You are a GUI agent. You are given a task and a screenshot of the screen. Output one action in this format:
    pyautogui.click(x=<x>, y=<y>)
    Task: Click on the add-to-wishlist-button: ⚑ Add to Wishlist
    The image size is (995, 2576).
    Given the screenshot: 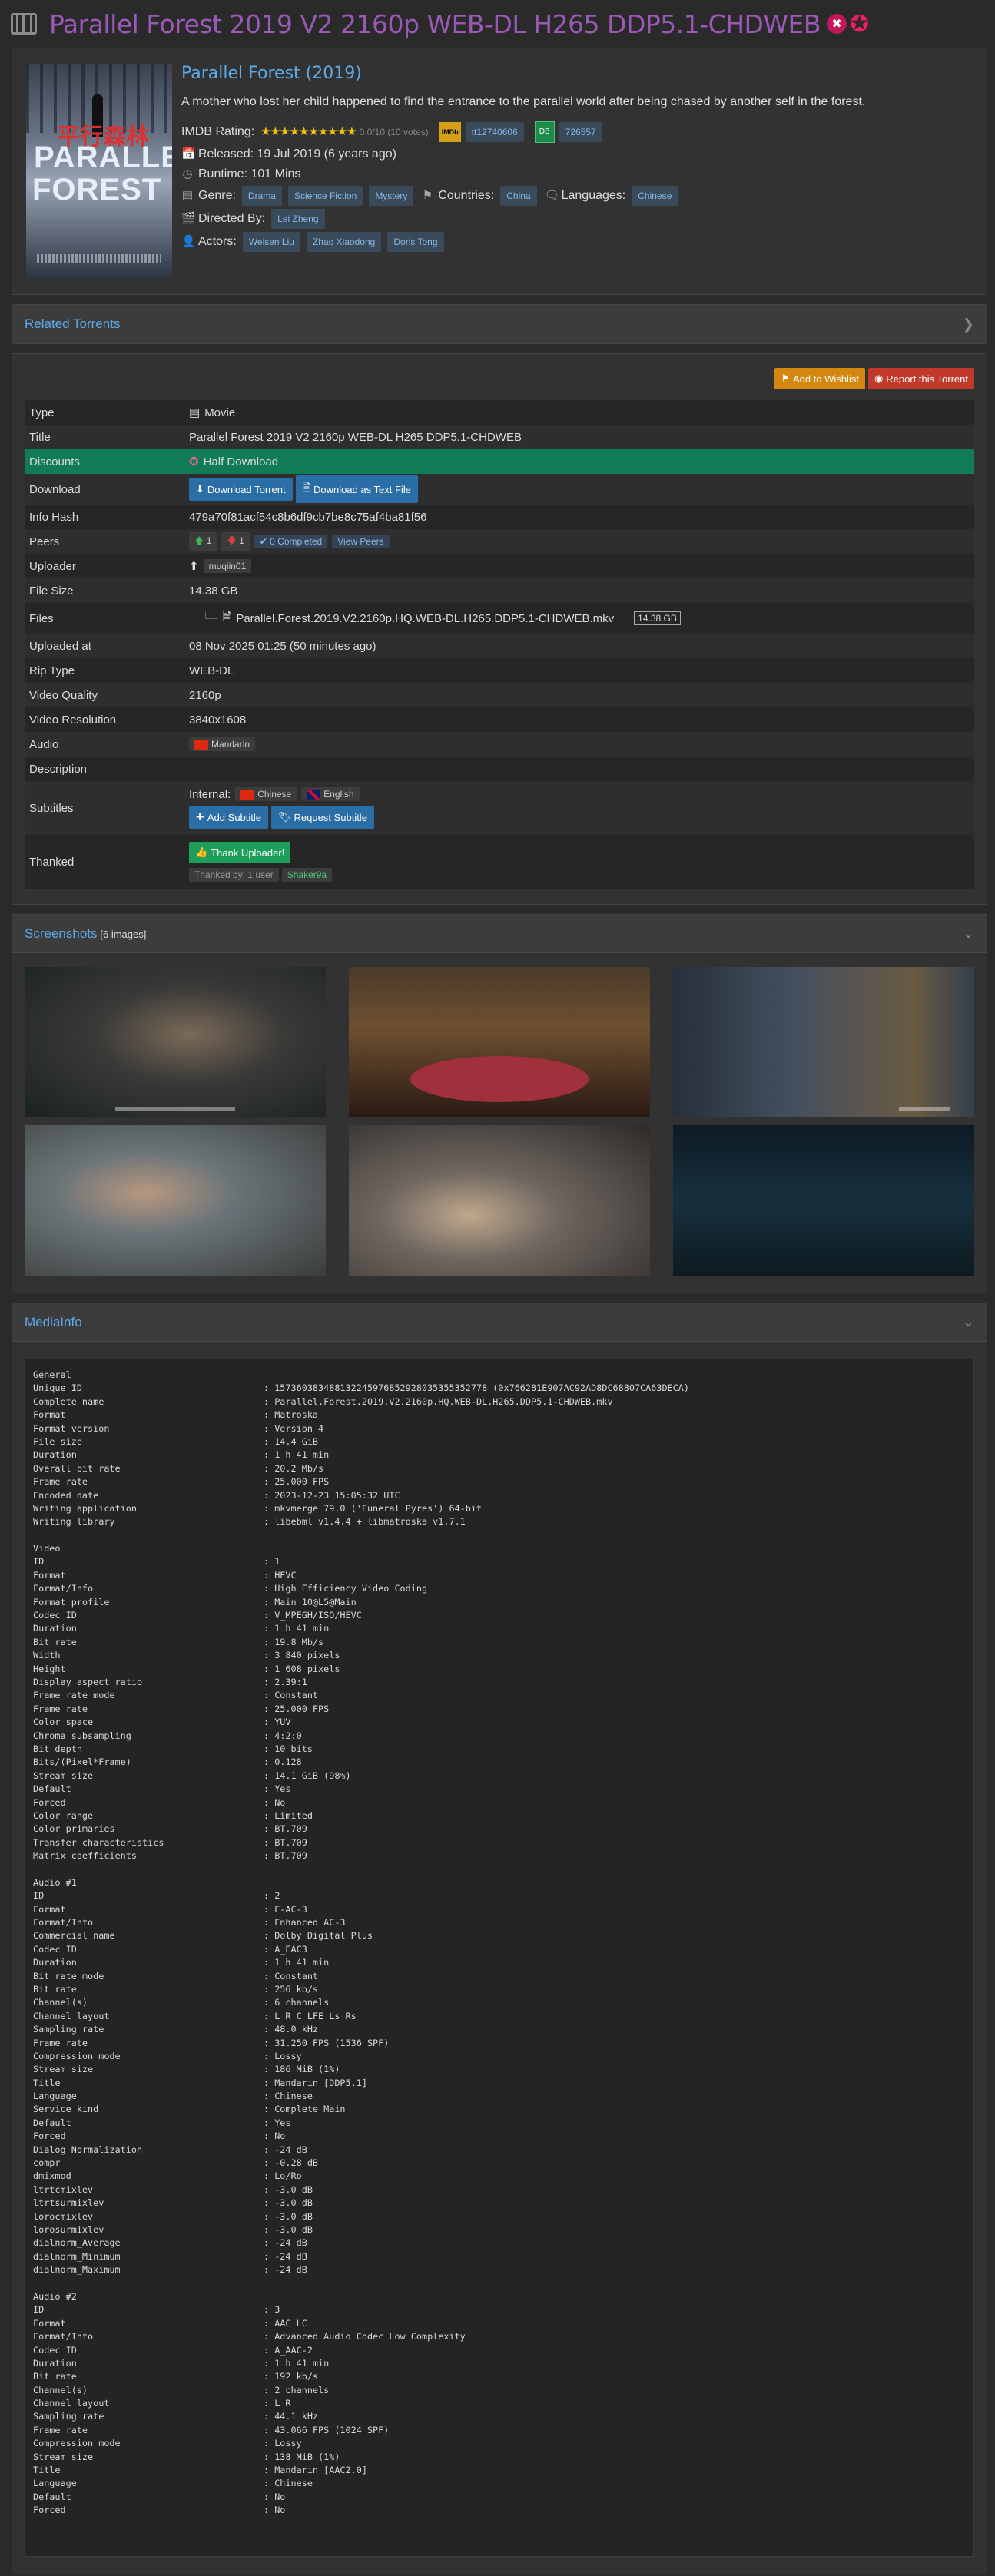 What is the action you would take?
    pyautogui.click(x=819, y=379)
    